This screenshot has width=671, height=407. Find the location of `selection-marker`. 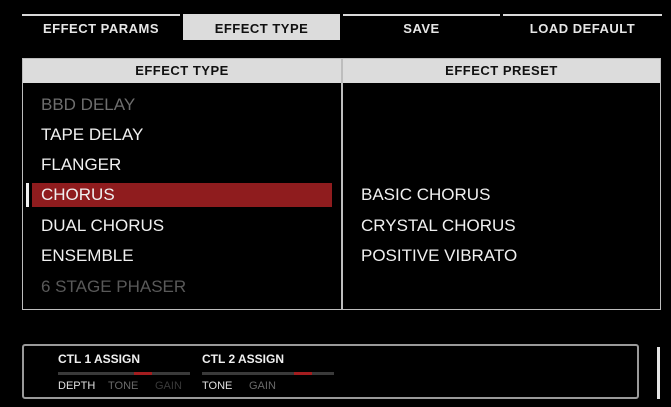

selection-marker is located at coordinates (27, 195).